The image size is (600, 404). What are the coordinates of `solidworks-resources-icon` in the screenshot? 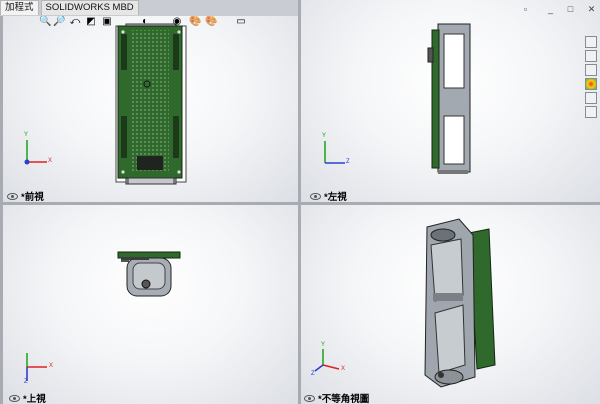 It's located at (591, 42).